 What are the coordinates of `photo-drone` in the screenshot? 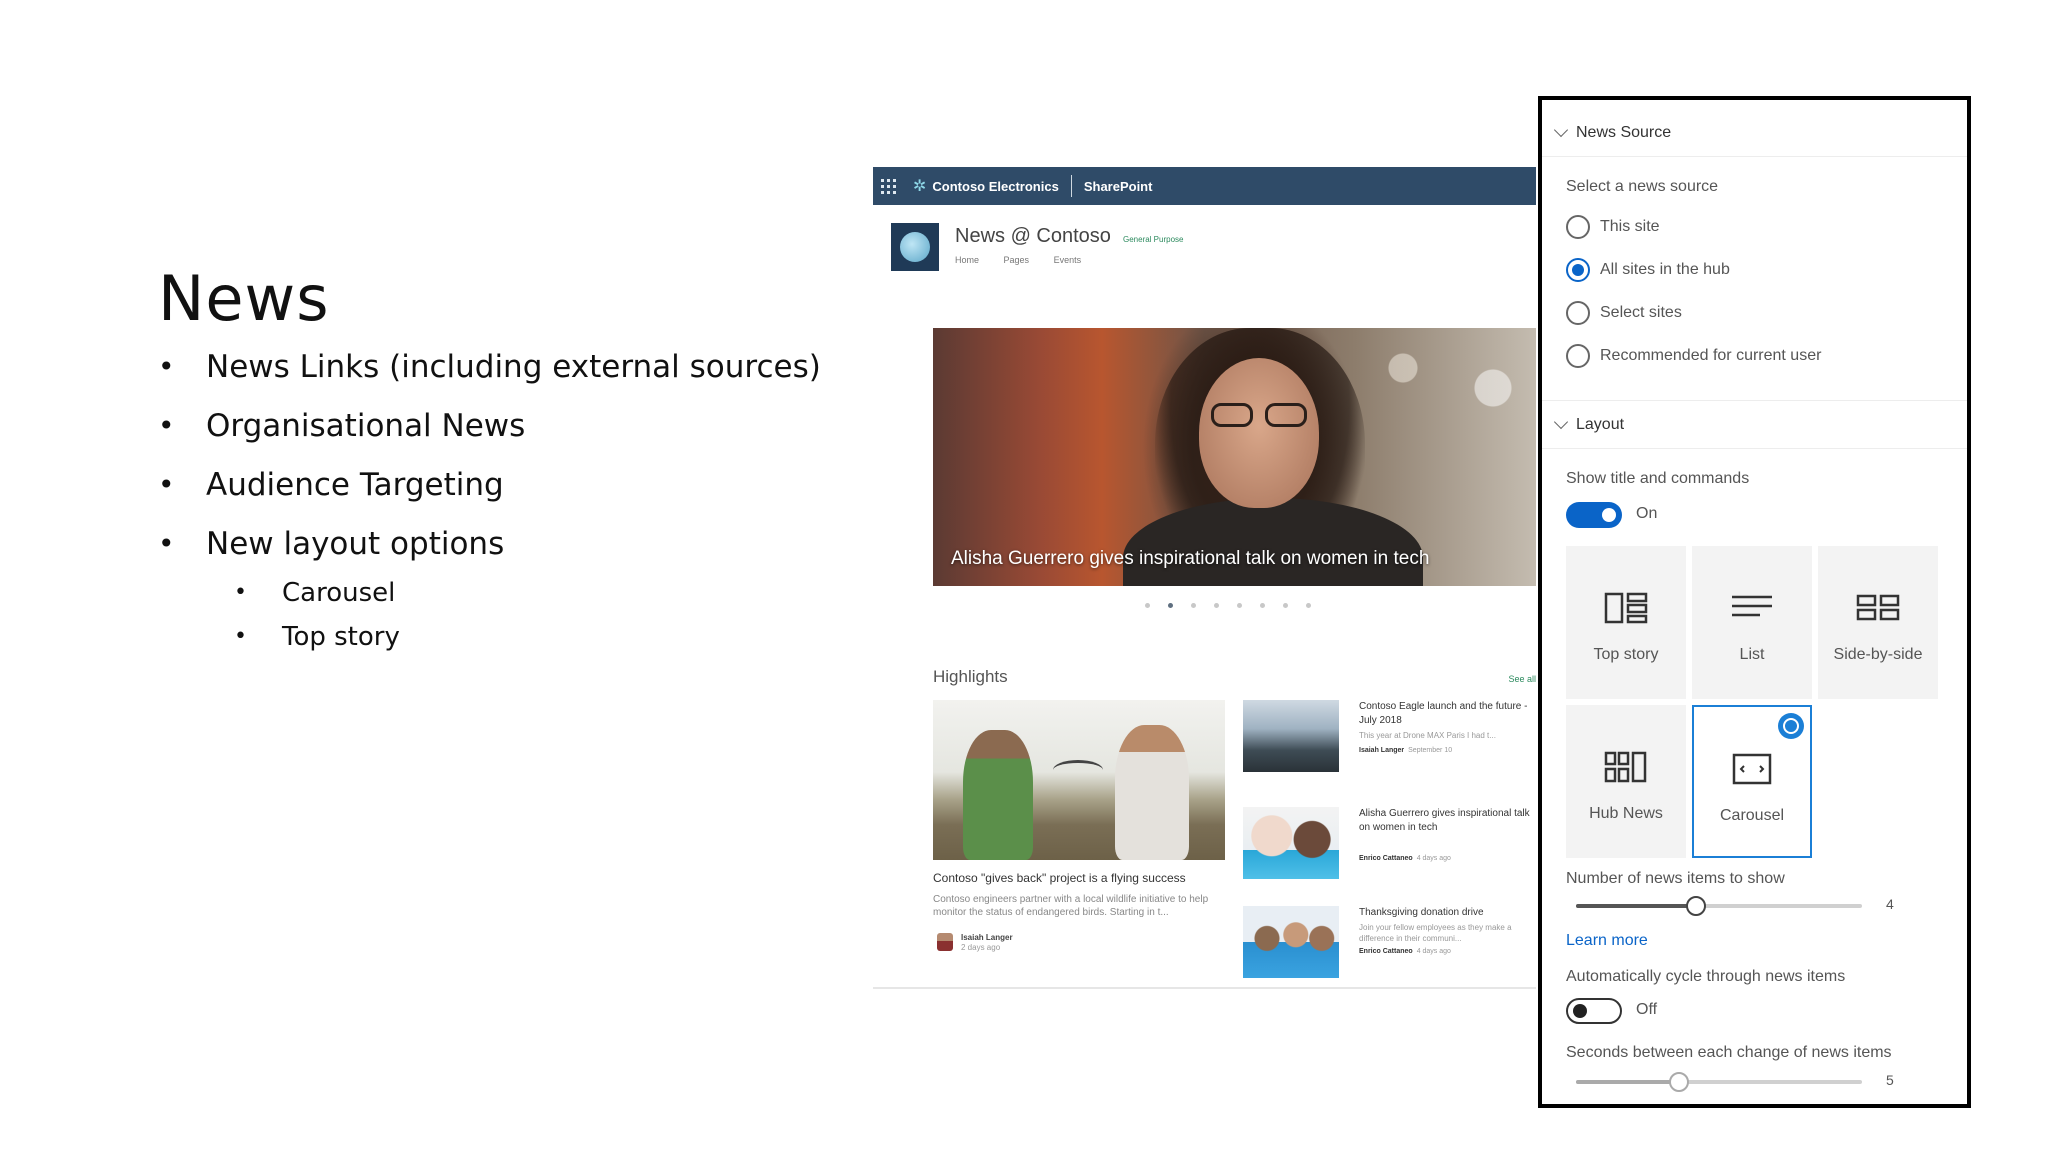 It's located at (1078, 770).